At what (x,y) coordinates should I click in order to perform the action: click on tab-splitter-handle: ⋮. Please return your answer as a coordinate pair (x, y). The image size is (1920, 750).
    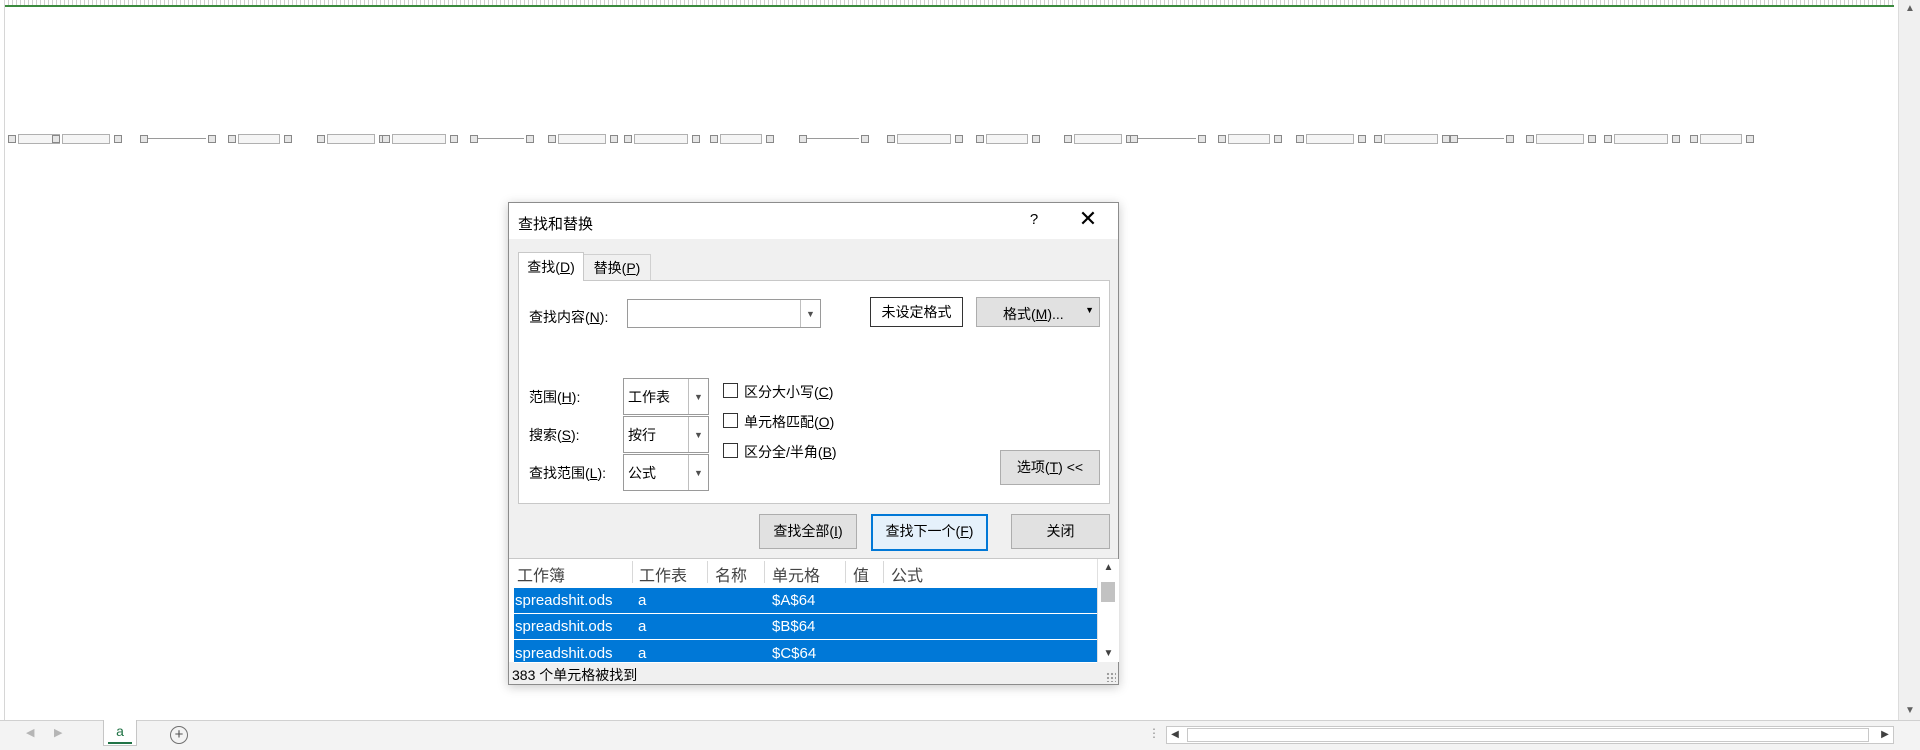
    Looking at the image, I should click on (1154, 733).